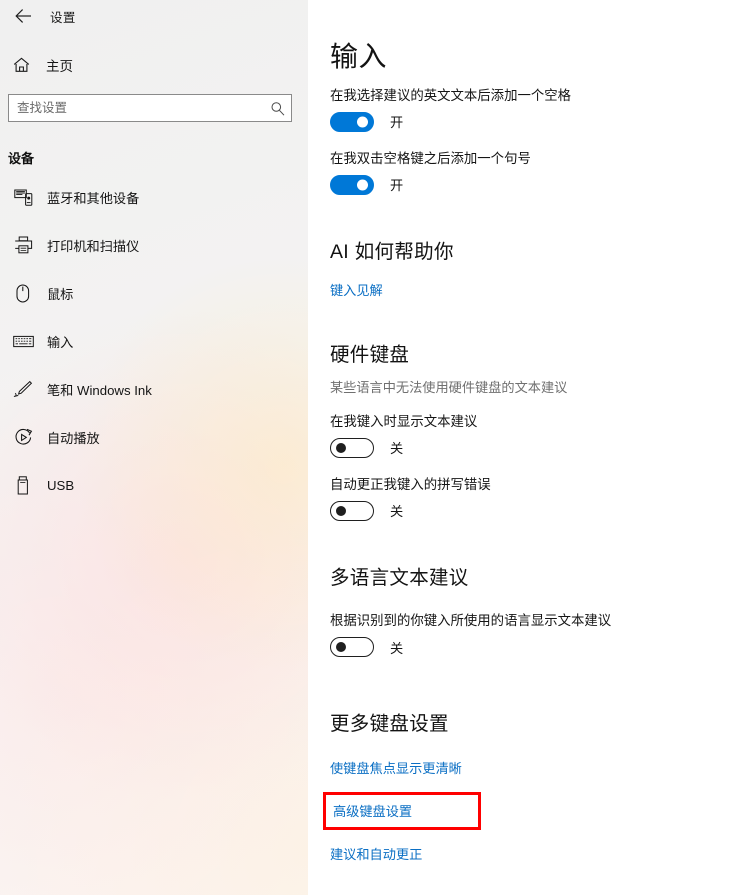  I want to click on home-icon, so click(24, 65).